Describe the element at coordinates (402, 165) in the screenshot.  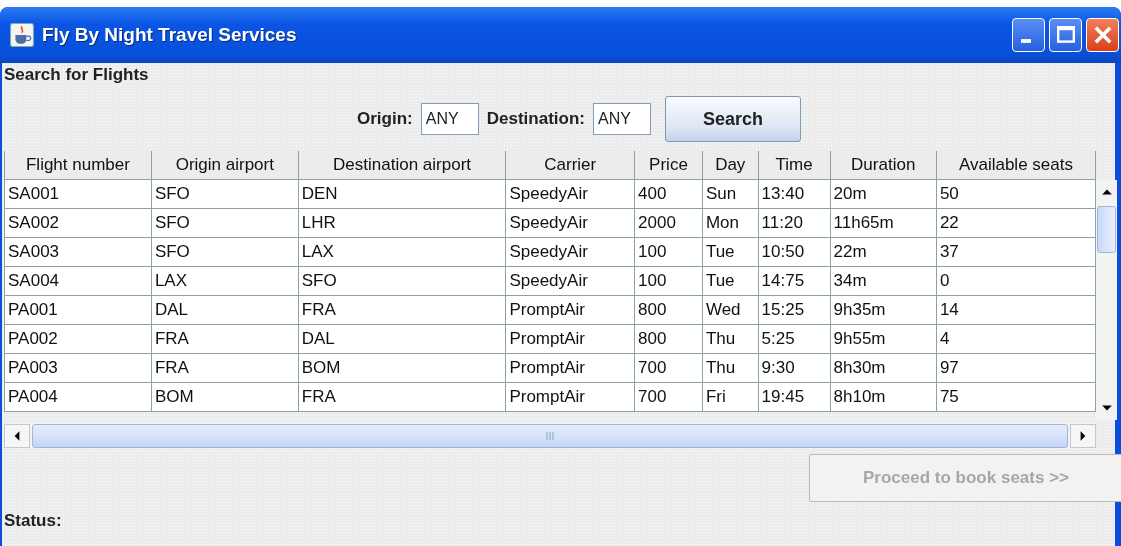
I see `column-header: Destination airport` at that location.